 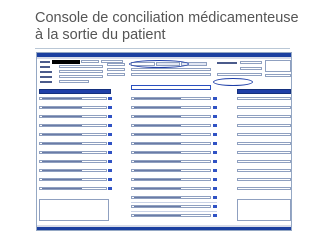 I want to click on height-field, so click(x=116, y=69).